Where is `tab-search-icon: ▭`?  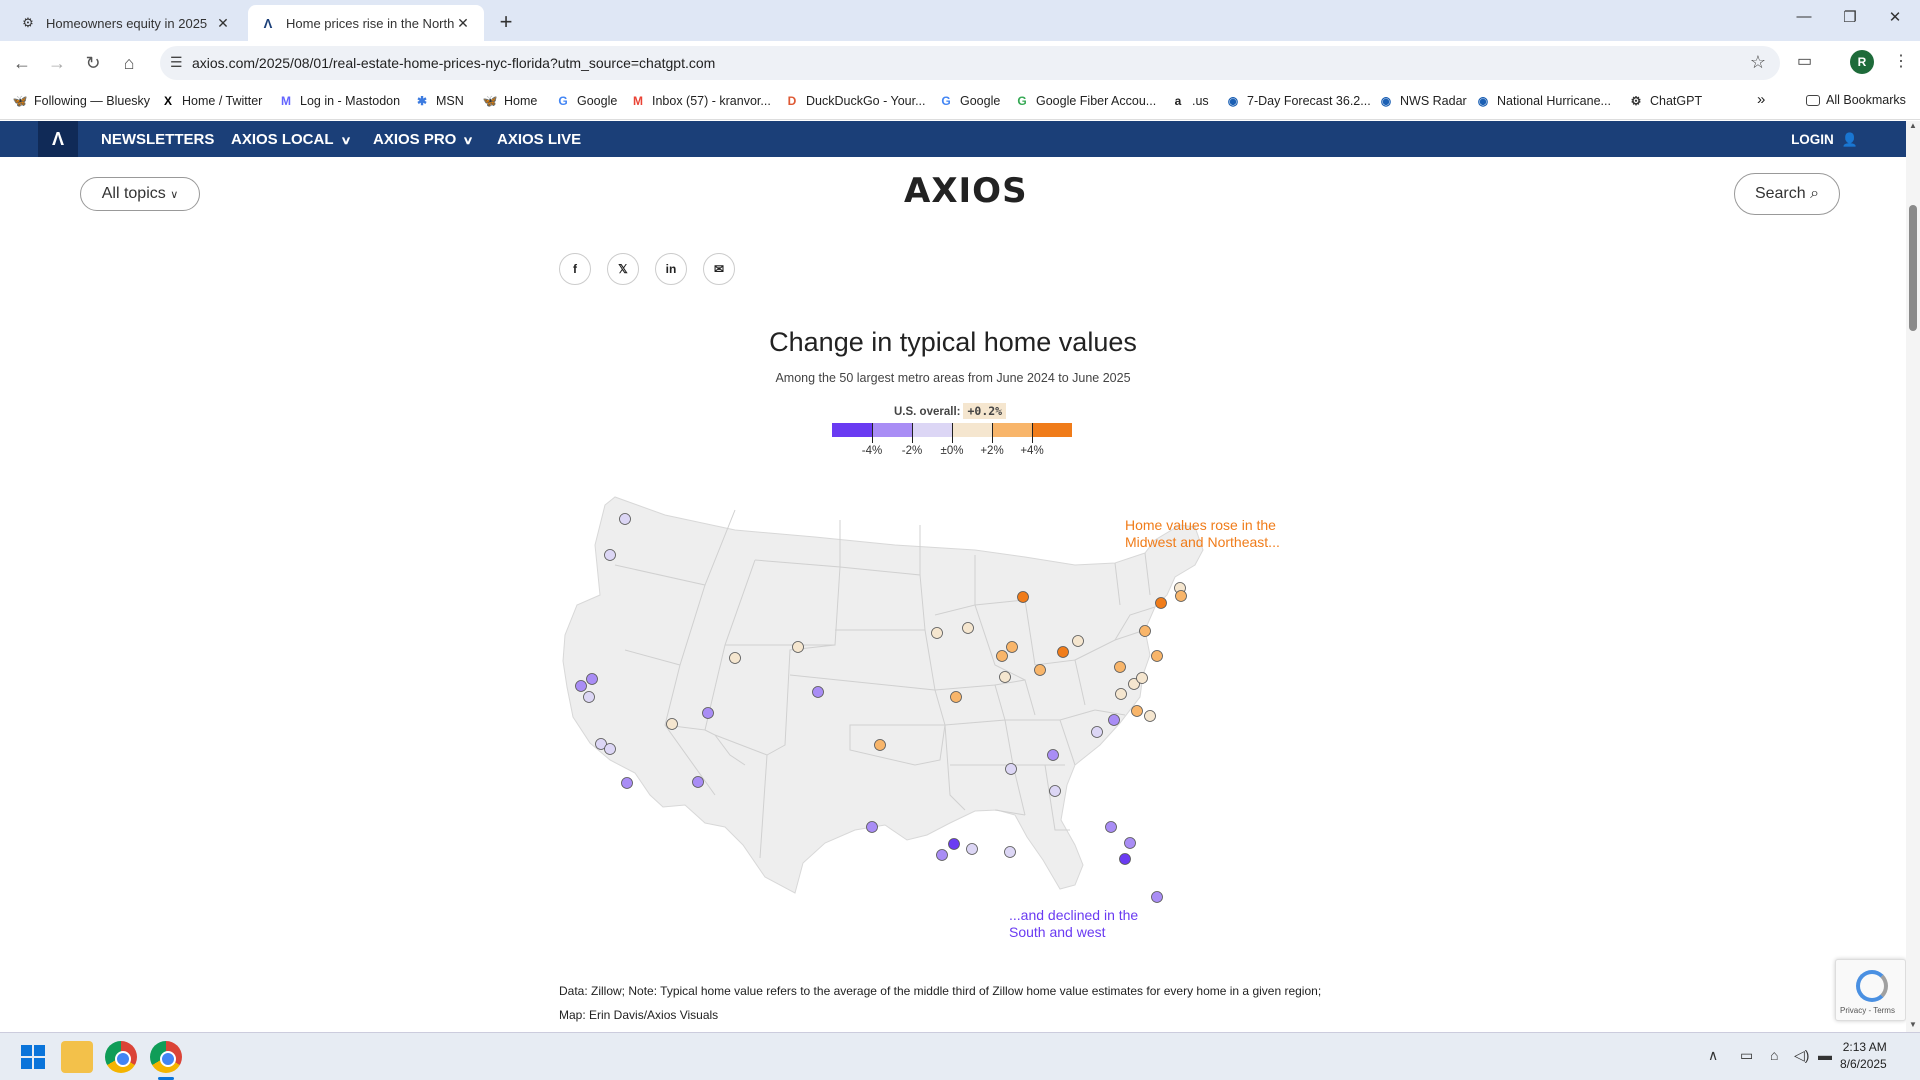 tab-search-icon: ▭ is located at coordinates (1804, 61).